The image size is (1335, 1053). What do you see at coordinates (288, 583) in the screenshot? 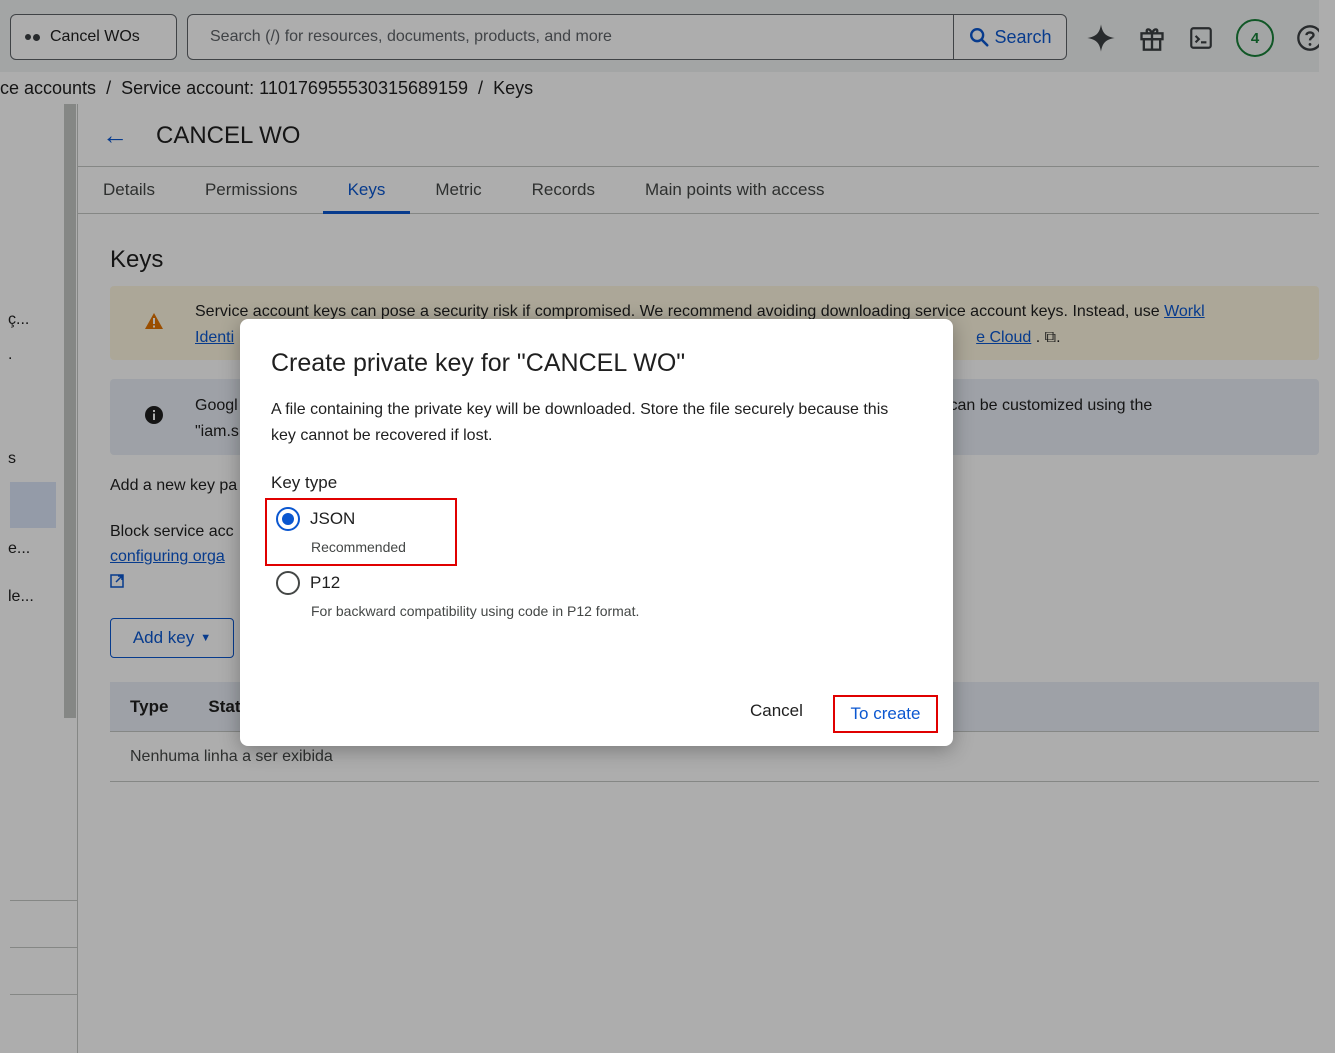
I see `radio-p12` at bounding box center [288, 583].